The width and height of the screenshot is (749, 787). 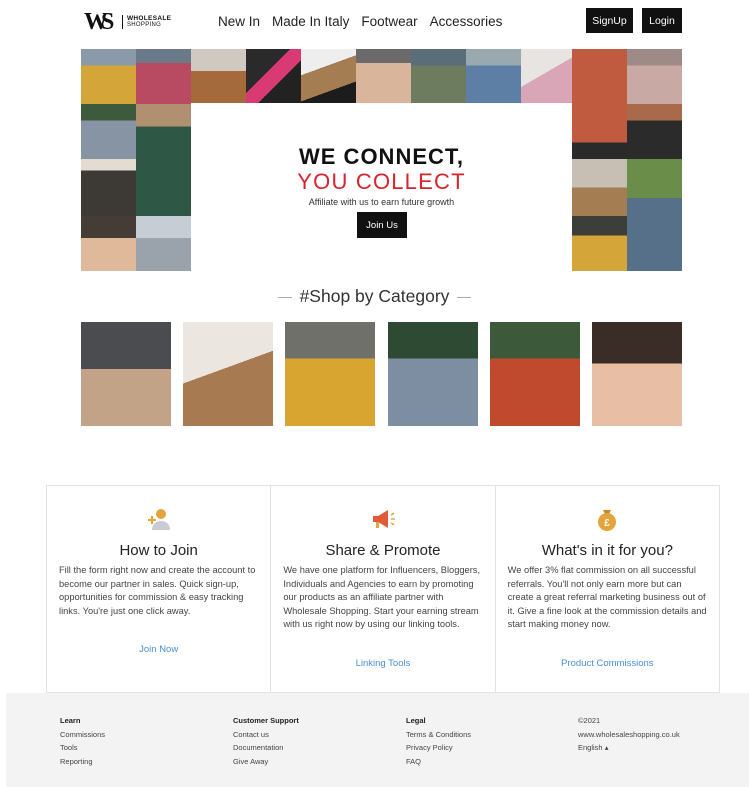 I want to click on nav-new-in: New In, so click(x=239, y=21).